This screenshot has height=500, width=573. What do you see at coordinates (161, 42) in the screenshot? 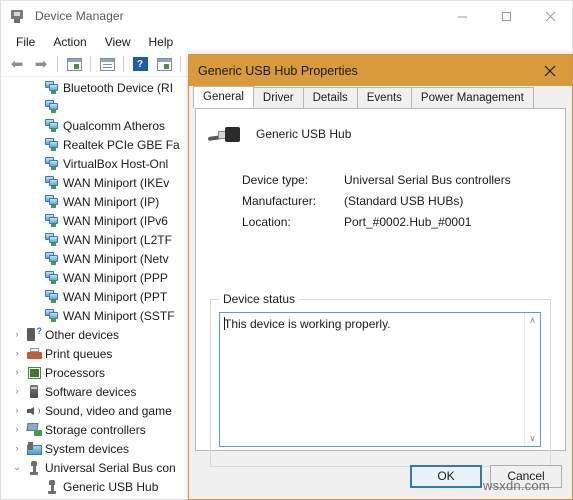
I see `menu-item-help: Help` at bounding box center [161, 42].